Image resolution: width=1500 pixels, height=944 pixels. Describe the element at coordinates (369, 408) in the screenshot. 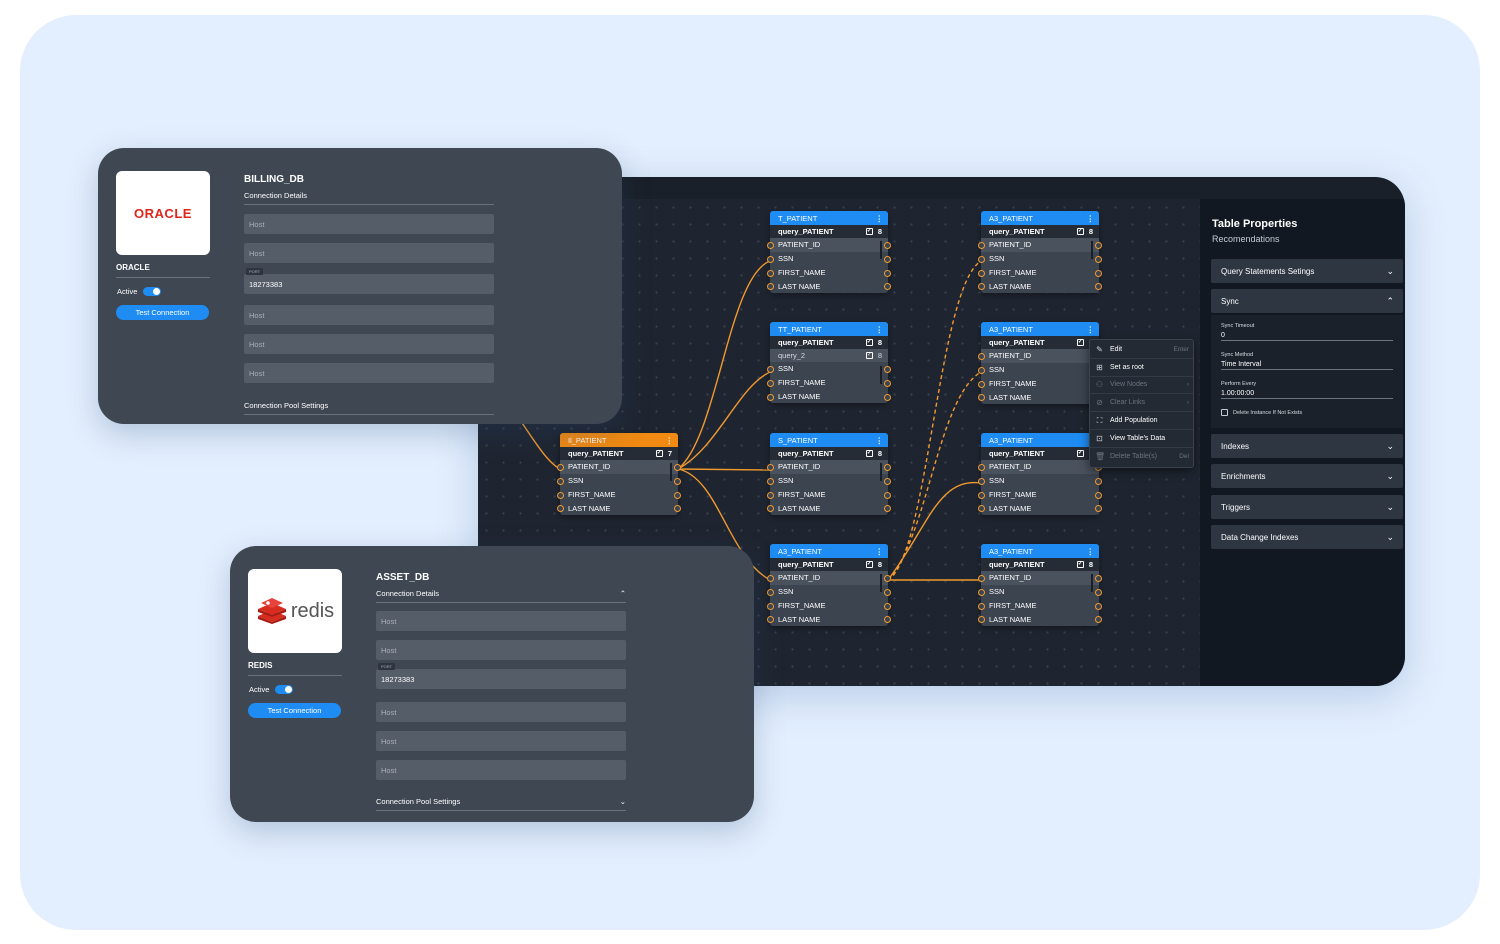

I see `pool-settings-section: Connection Pool Settings` at that location.